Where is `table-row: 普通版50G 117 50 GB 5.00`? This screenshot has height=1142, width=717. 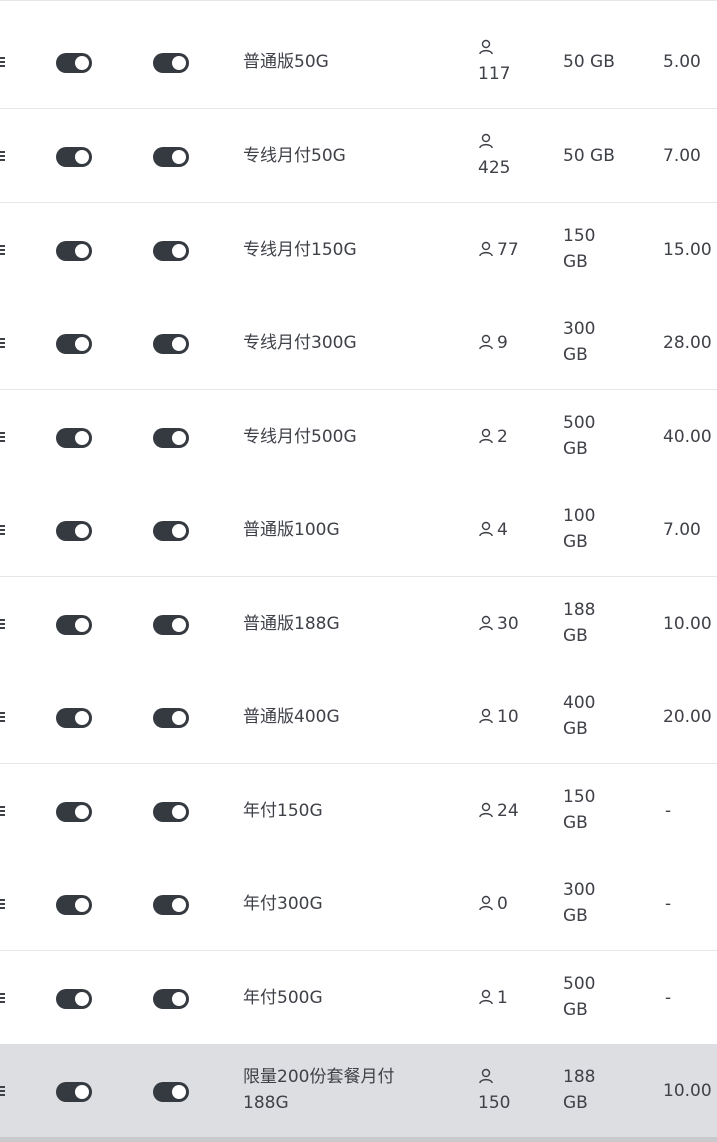
table-row: 普通版50G 117 50 GB 5.00 is located at coordinates (358, 62).